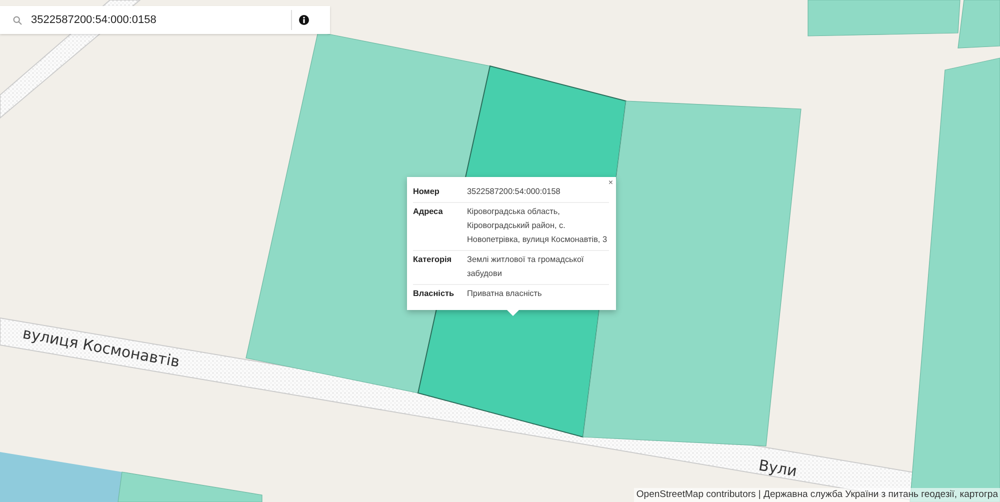 This screenshot has height=502, width=1000. What do you see at coordinates (610, 183) in the screenshot?
I see `close-button: ×` at bounding box center [610, 183].